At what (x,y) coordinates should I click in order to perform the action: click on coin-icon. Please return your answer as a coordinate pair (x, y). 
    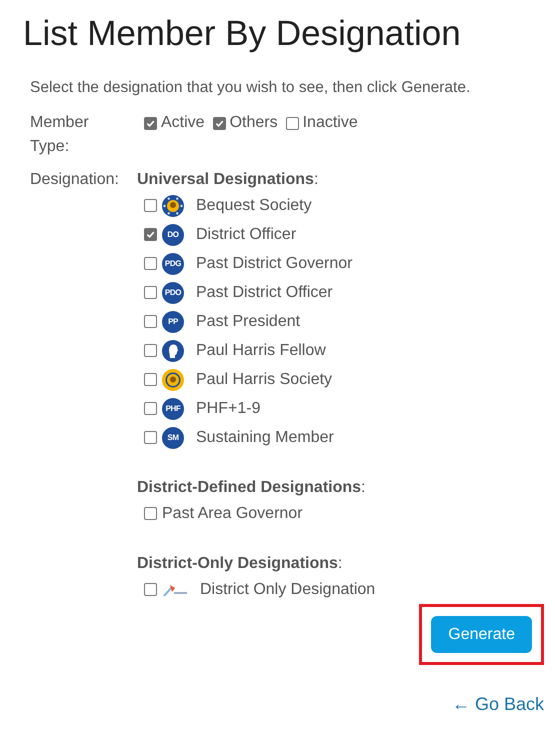
    Looking at the image, I should click on (173, 379).